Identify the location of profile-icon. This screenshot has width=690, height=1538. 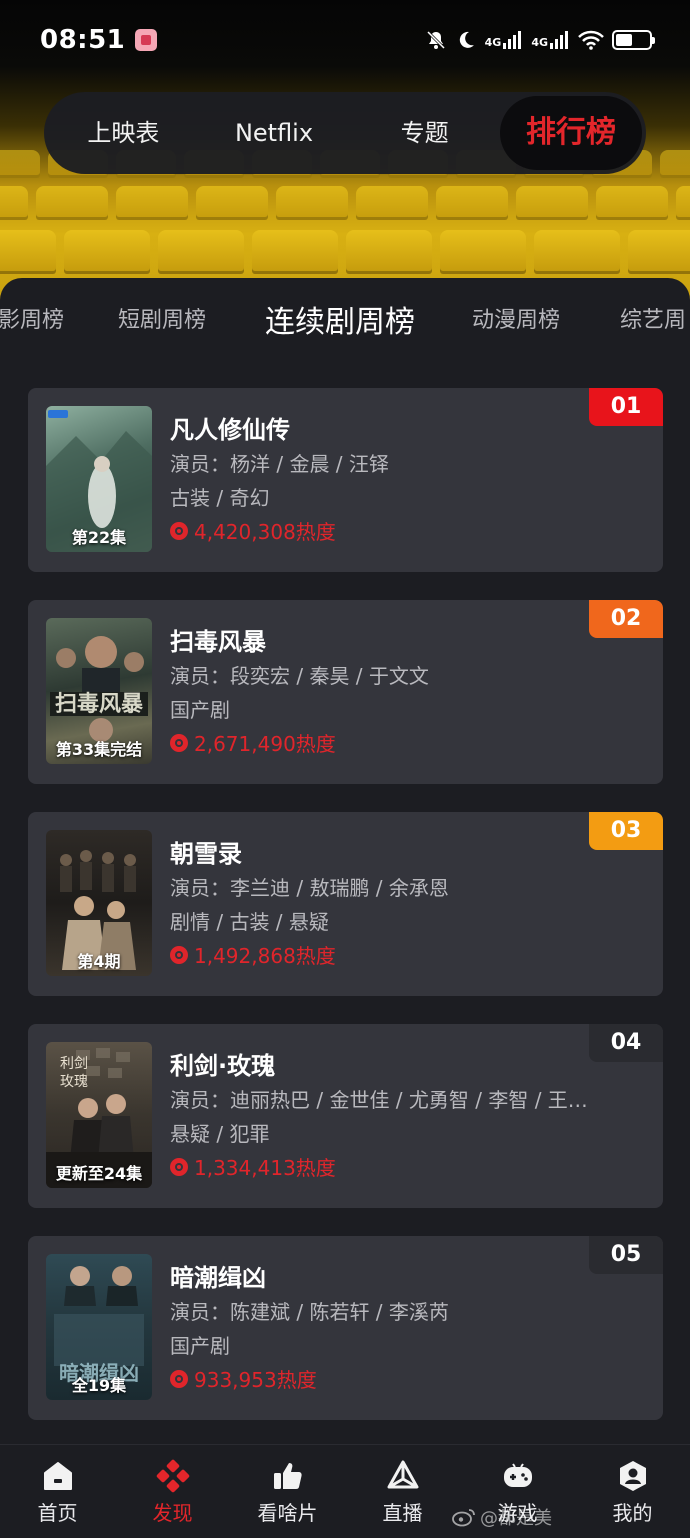
(632, 1476).